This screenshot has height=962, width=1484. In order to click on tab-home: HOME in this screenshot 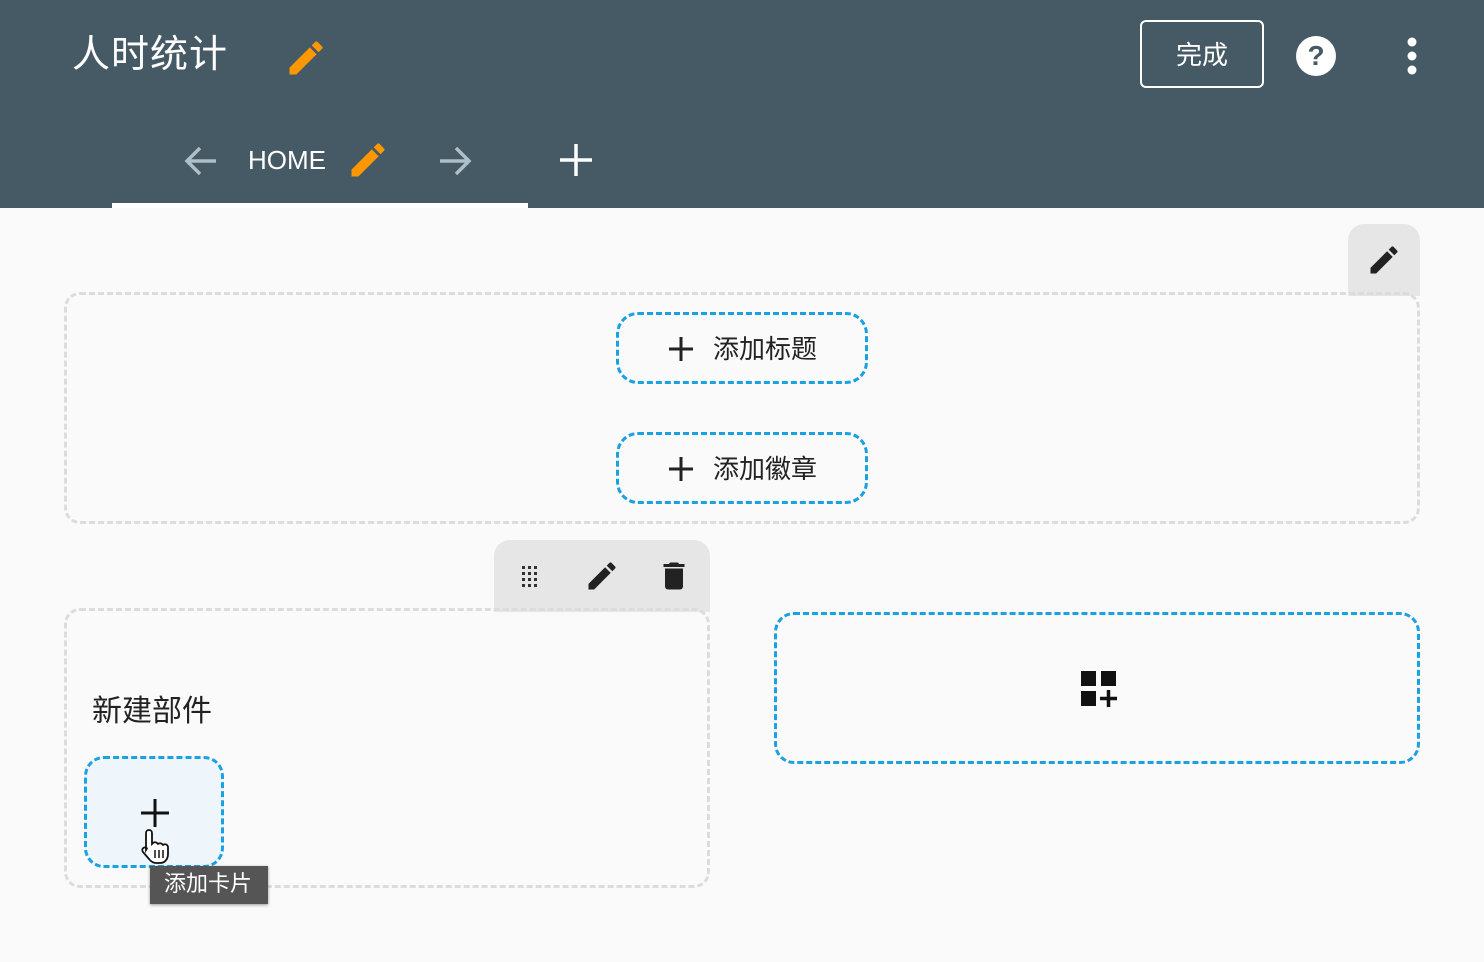, I will do `click(287, 160)`.